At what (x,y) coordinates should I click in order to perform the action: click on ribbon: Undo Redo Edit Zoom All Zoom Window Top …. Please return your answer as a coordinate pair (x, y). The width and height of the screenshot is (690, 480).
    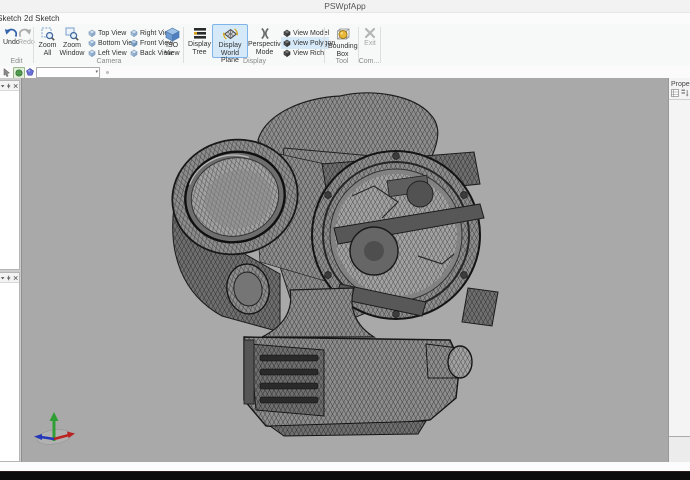
    Looking at the image, I should click on (345, 45).